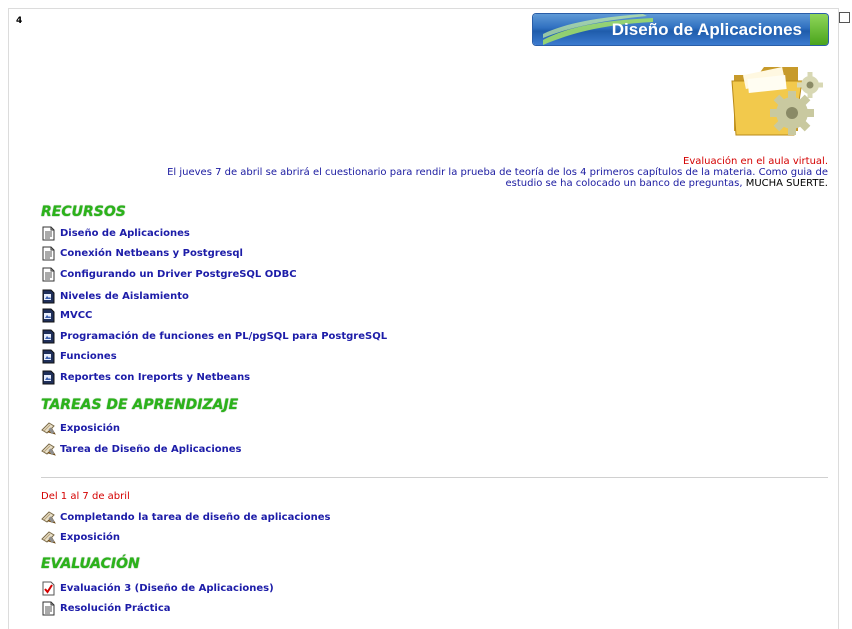 This screenshot has width=852, height=629. I want to click on resource-link-label: Niveles de Aislamiento, so click(124, 296).